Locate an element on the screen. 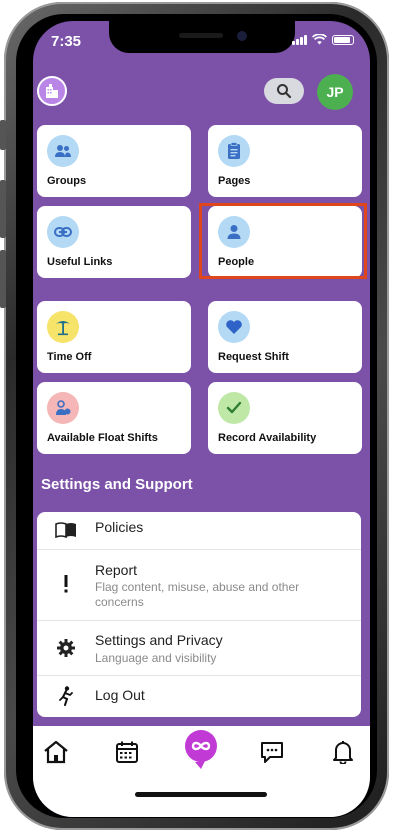  building-icon is located at coordinates (52, 91).